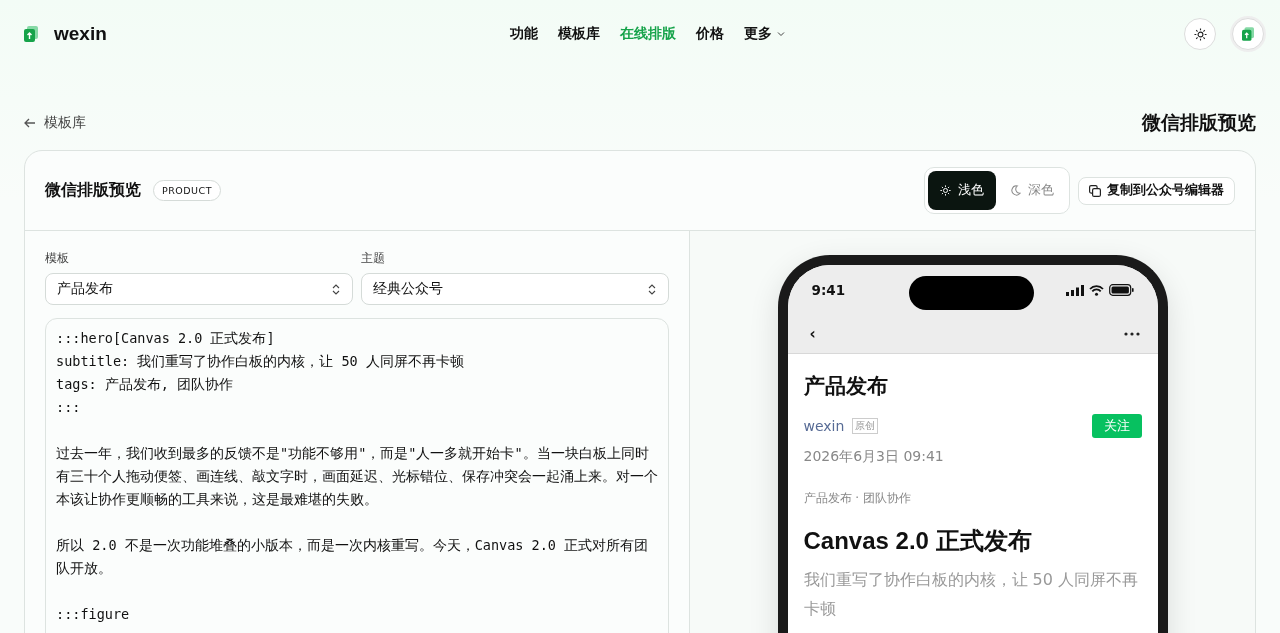 The image size is (1280, 633). What do you see at coordinates (187, 190) in the screenshot?
I see `category-badge: PRODUCT` at bounding box center [187, 190].